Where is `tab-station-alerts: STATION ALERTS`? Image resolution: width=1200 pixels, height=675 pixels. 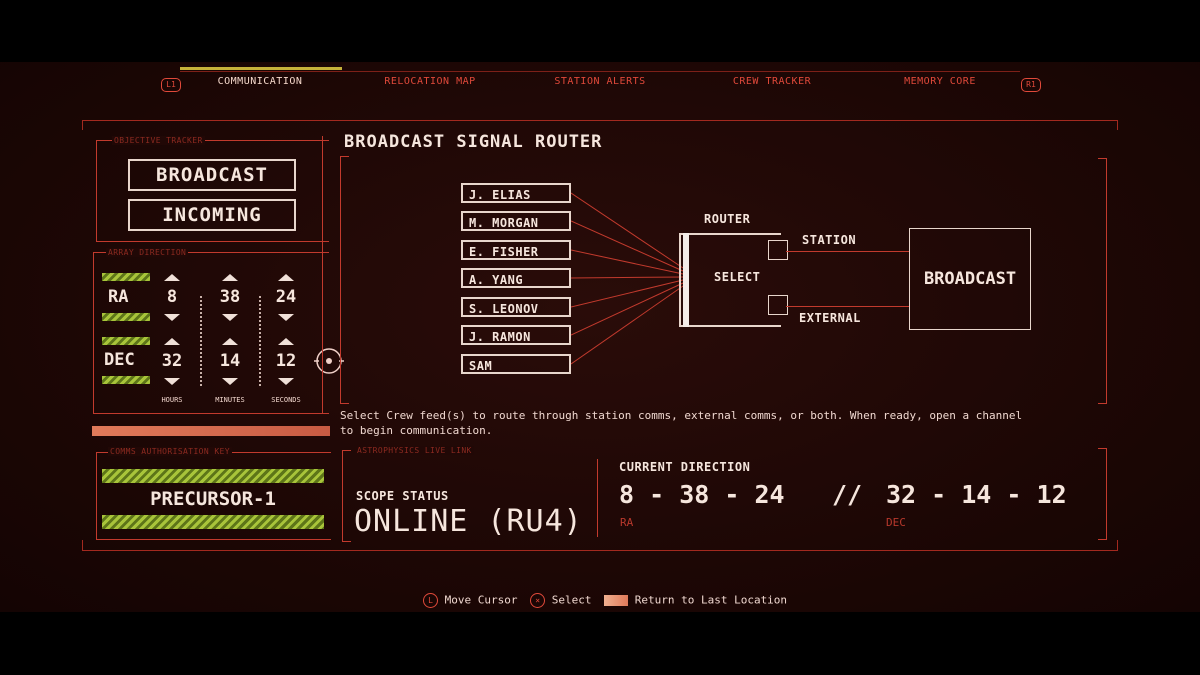
tab-station-alerts: STATION ALERTS is located at coordinates (600, 81).